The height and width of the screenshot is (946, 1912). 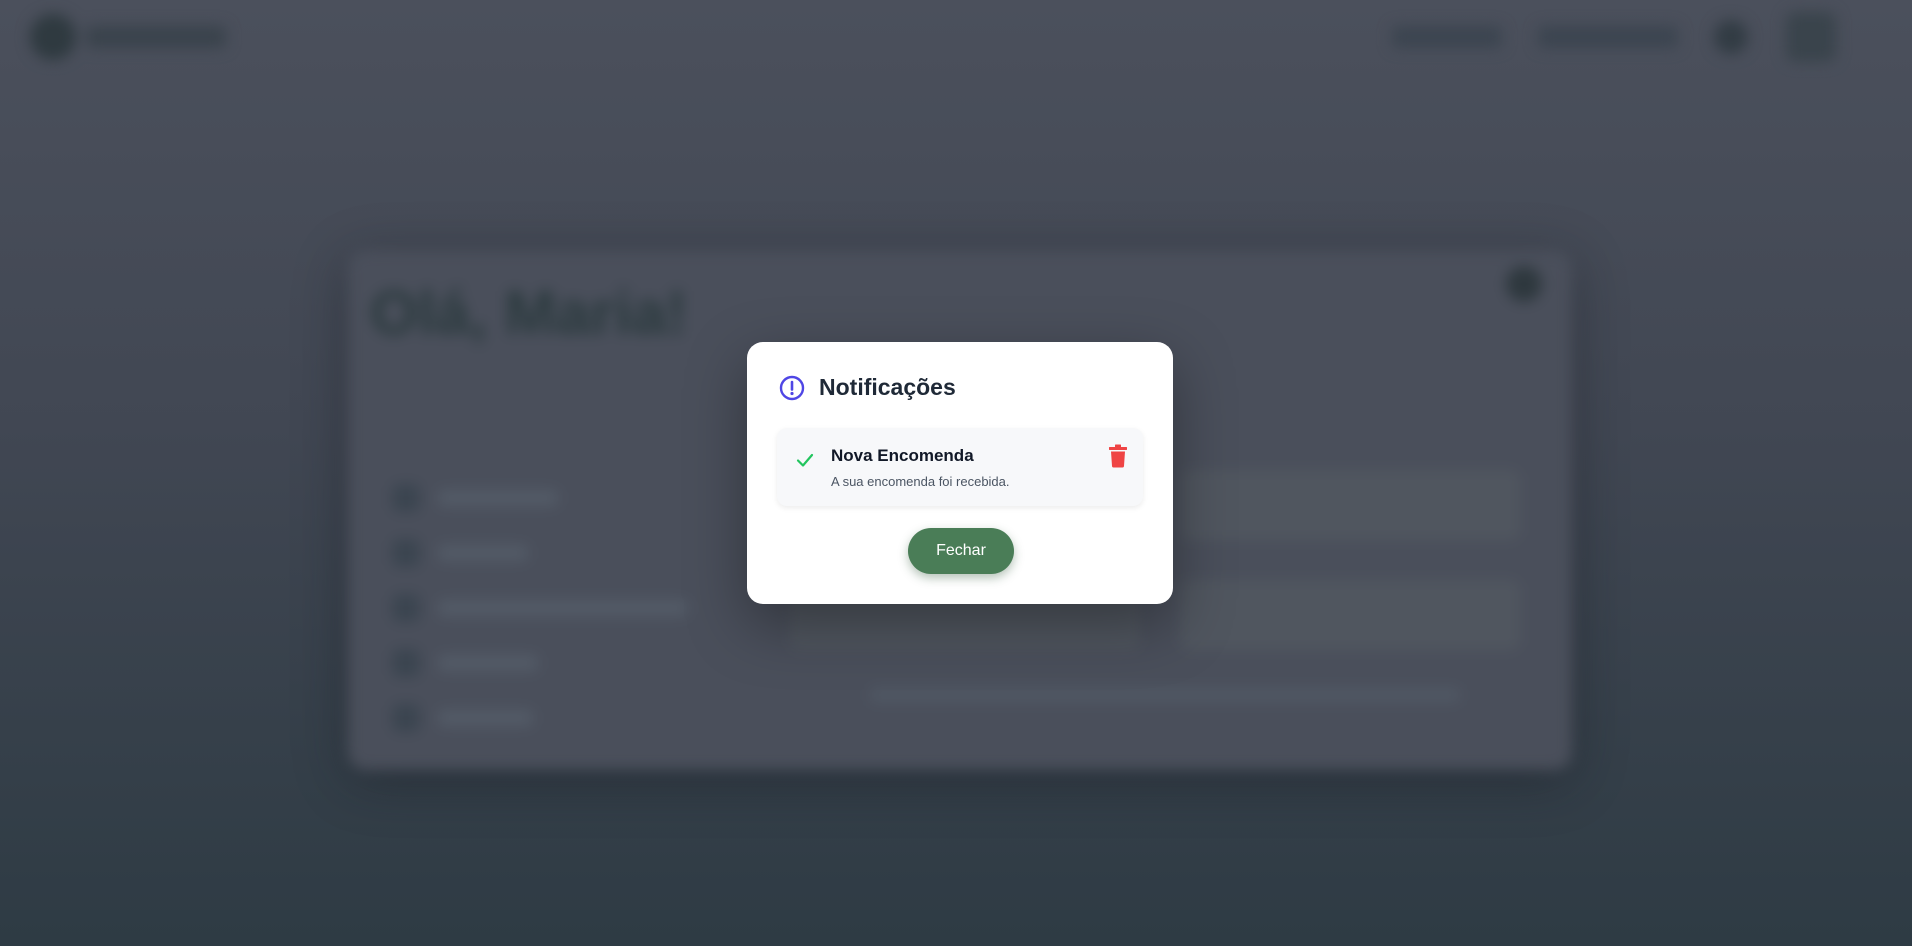 What do you see at coordinates (920, 481) in the screenshot?
I see `notification-message: A sua encomenda foi recebida.` at bounding box center [920, 481].